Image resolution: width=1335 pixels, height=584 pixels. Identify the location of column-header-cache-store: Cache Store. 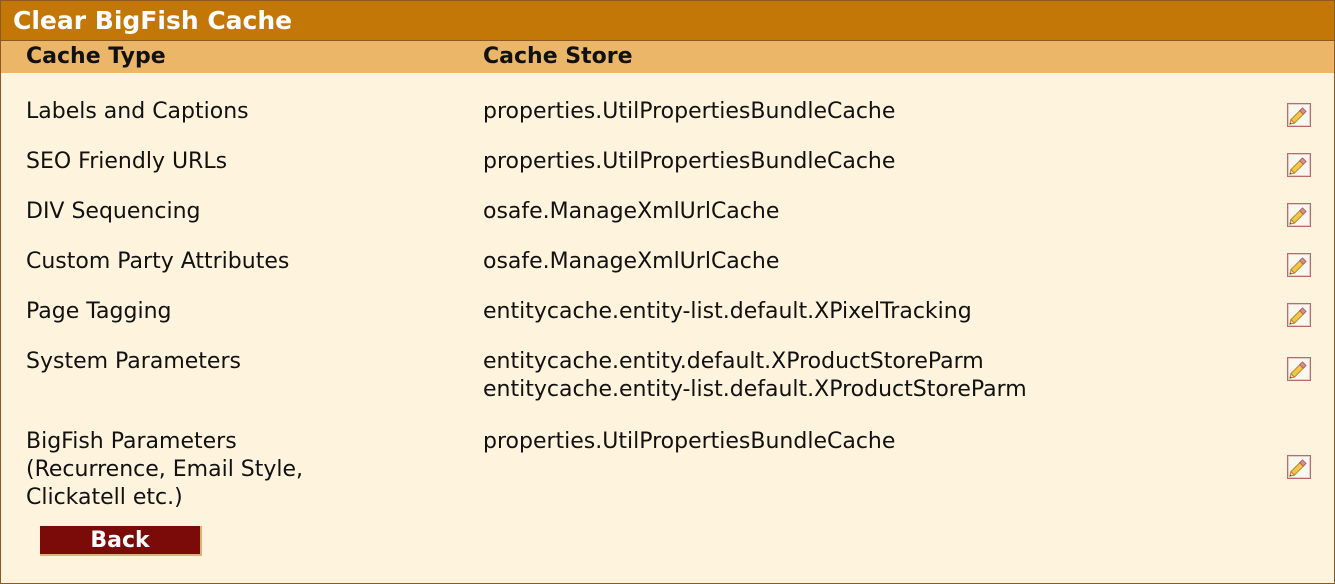
(558, 56).